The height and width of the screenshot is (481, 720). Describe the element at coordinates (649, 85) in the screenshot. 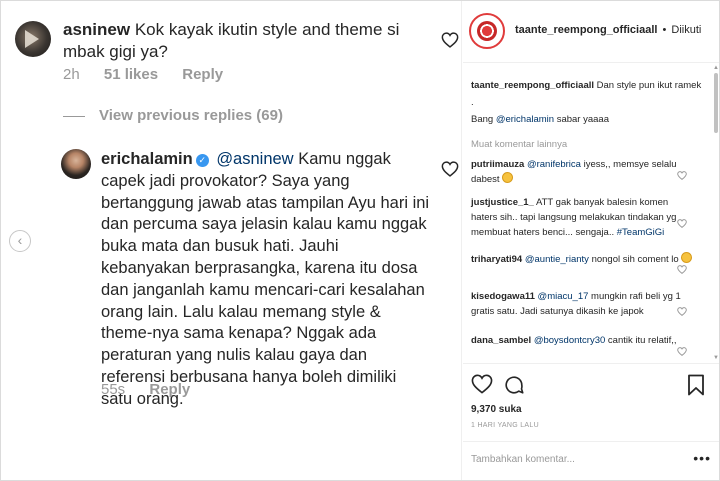

I see `caption-line1: Dan style pun ikut ramek` at that location.